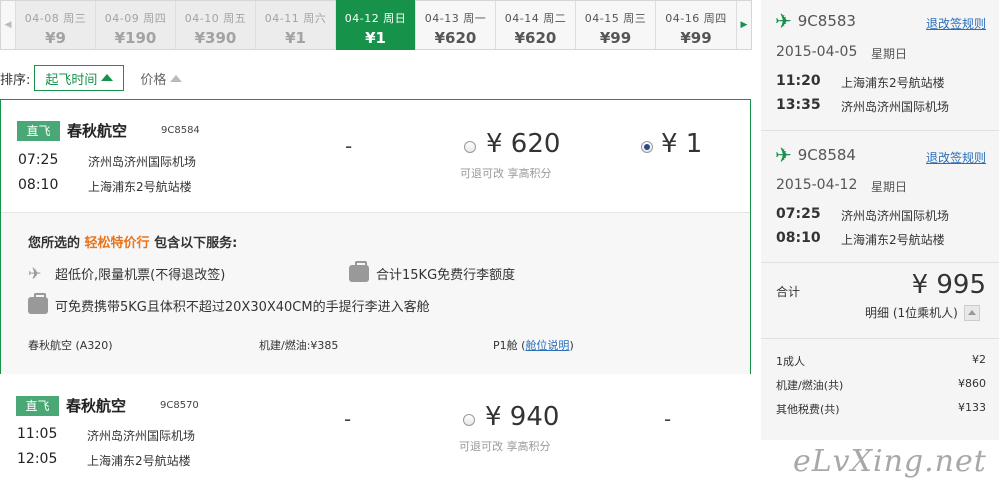 The image size is (999, 492). What do you see at coordinates (881, 385) in the screenshot?
I see `fee-row: 机建/燃油(共) ¥860` at bounding box center [881, 385].